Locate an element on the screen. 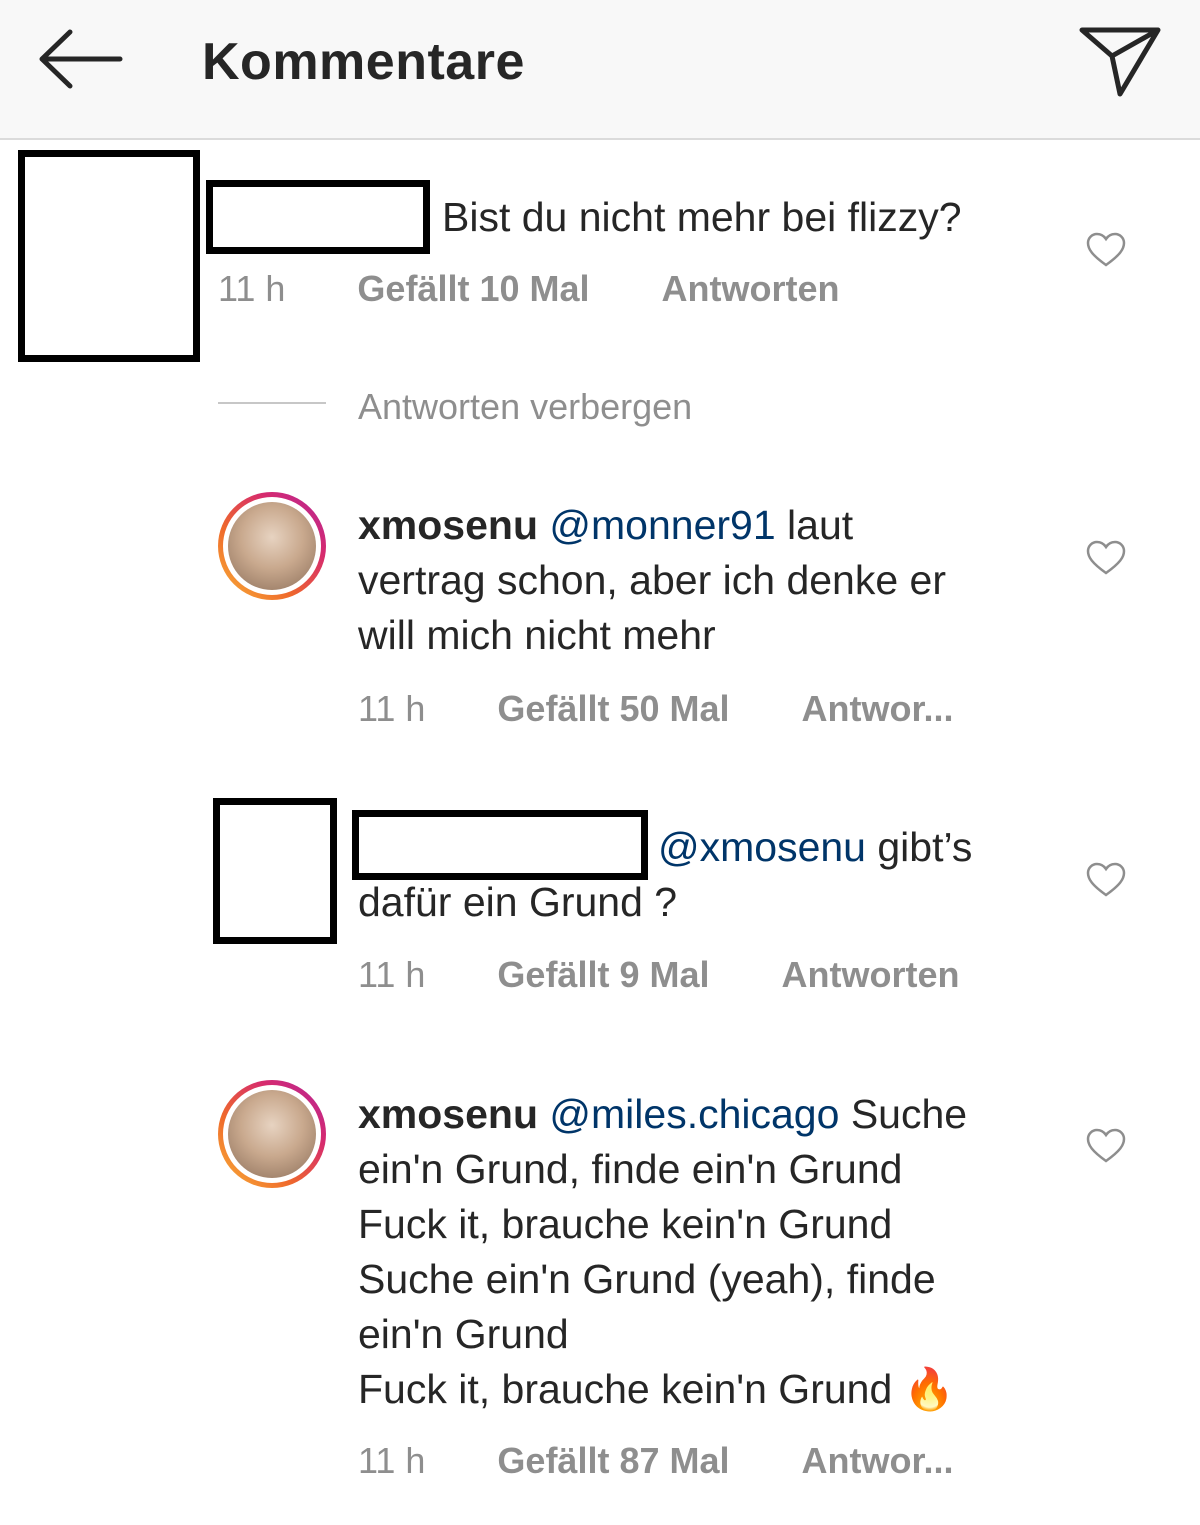 This screenshot has height=1525, width=1200. mention-link: @monner91 is located at coordinates (662, 525).